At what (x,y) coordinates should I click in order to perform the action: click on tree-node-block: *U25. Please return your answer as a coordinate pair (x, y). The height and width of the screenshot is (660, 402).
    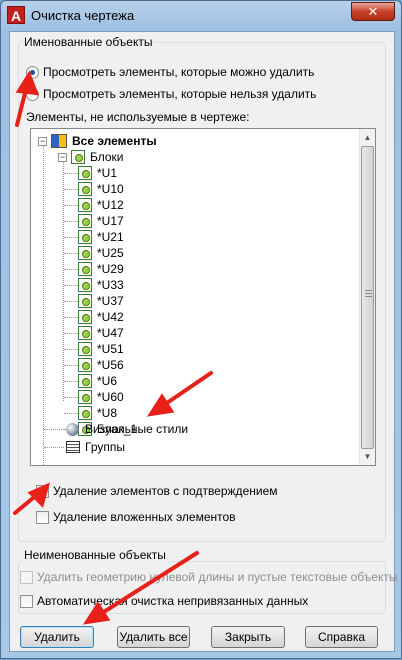
    Looking at the image, I should click on (101, 253).